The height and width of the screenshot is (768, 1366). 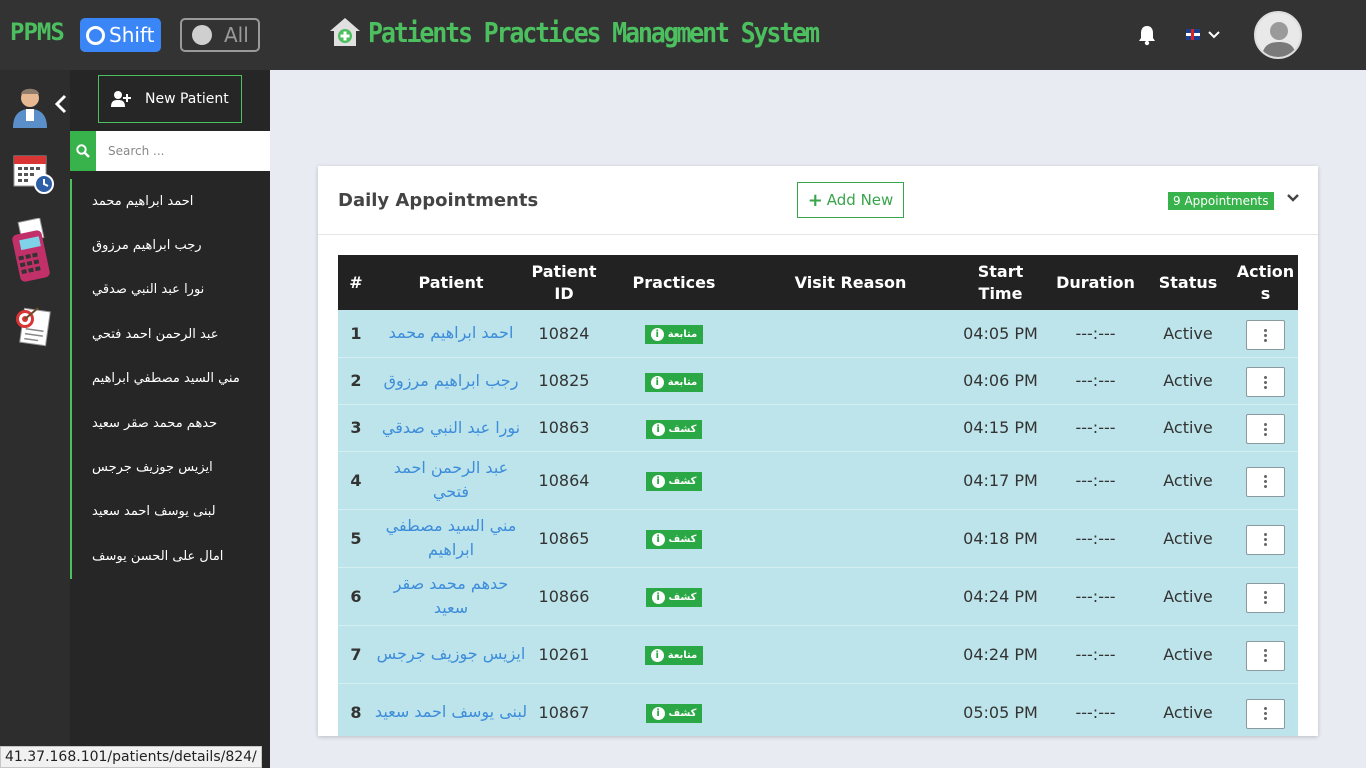 What do you see at coordinates (33, 107) in the screenshot?
I see `doctor-icon` at bounding box center [33, 107].